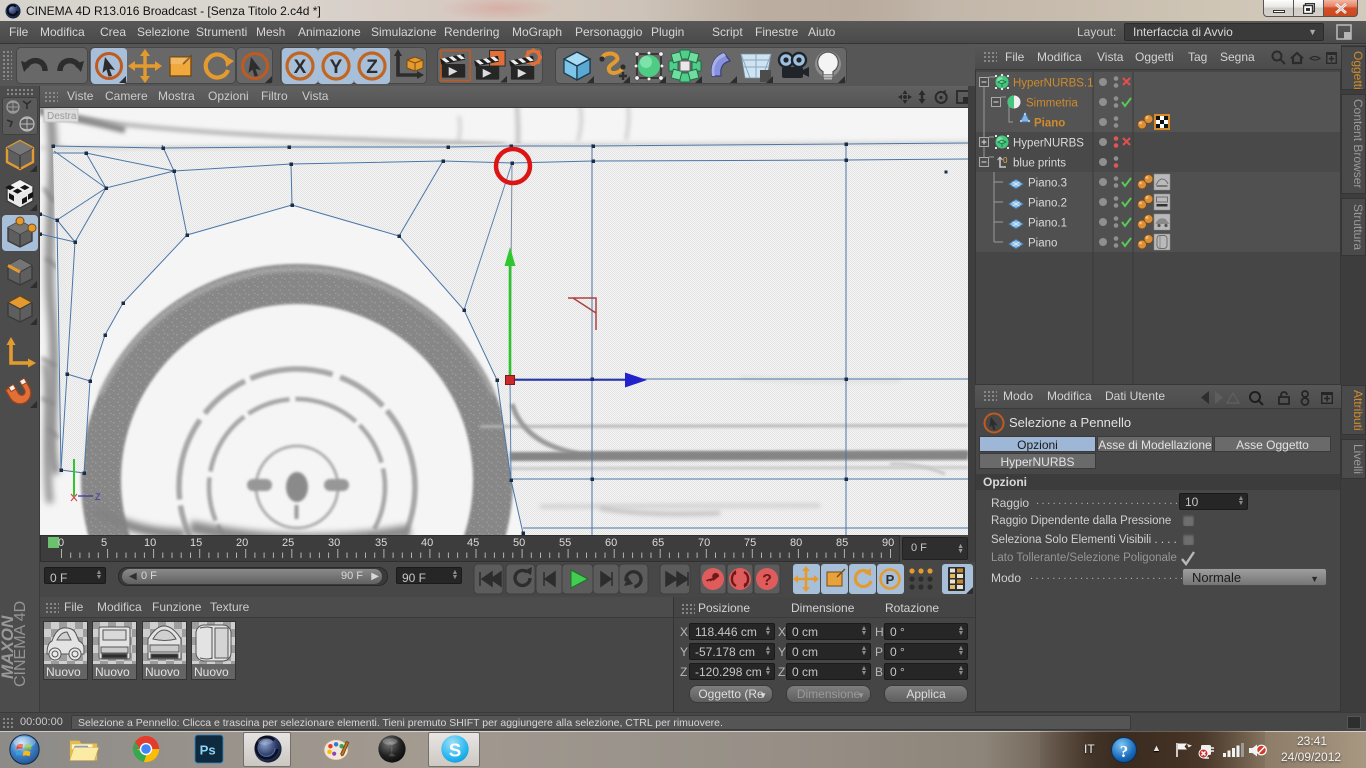  Describe the element at coordinates (519, 543) in the screenshot. I see `svg-text: 50` at that location.